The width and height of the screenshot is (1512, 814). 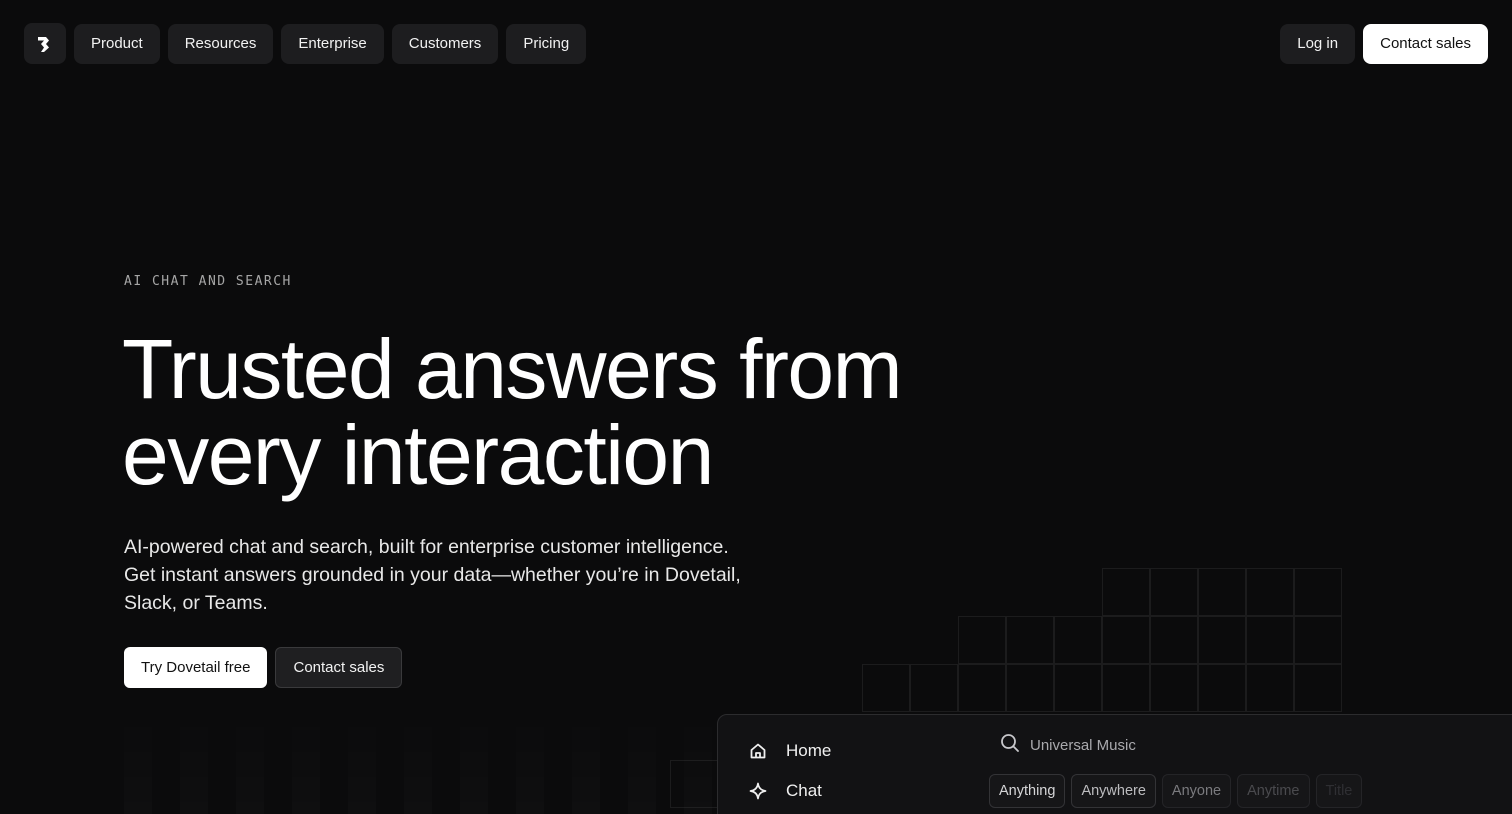 What do you see at coordinates (196, 667) in the screenshot?
I see `try-free-button: Try Dovetail free` at bounding box center [196, 667].